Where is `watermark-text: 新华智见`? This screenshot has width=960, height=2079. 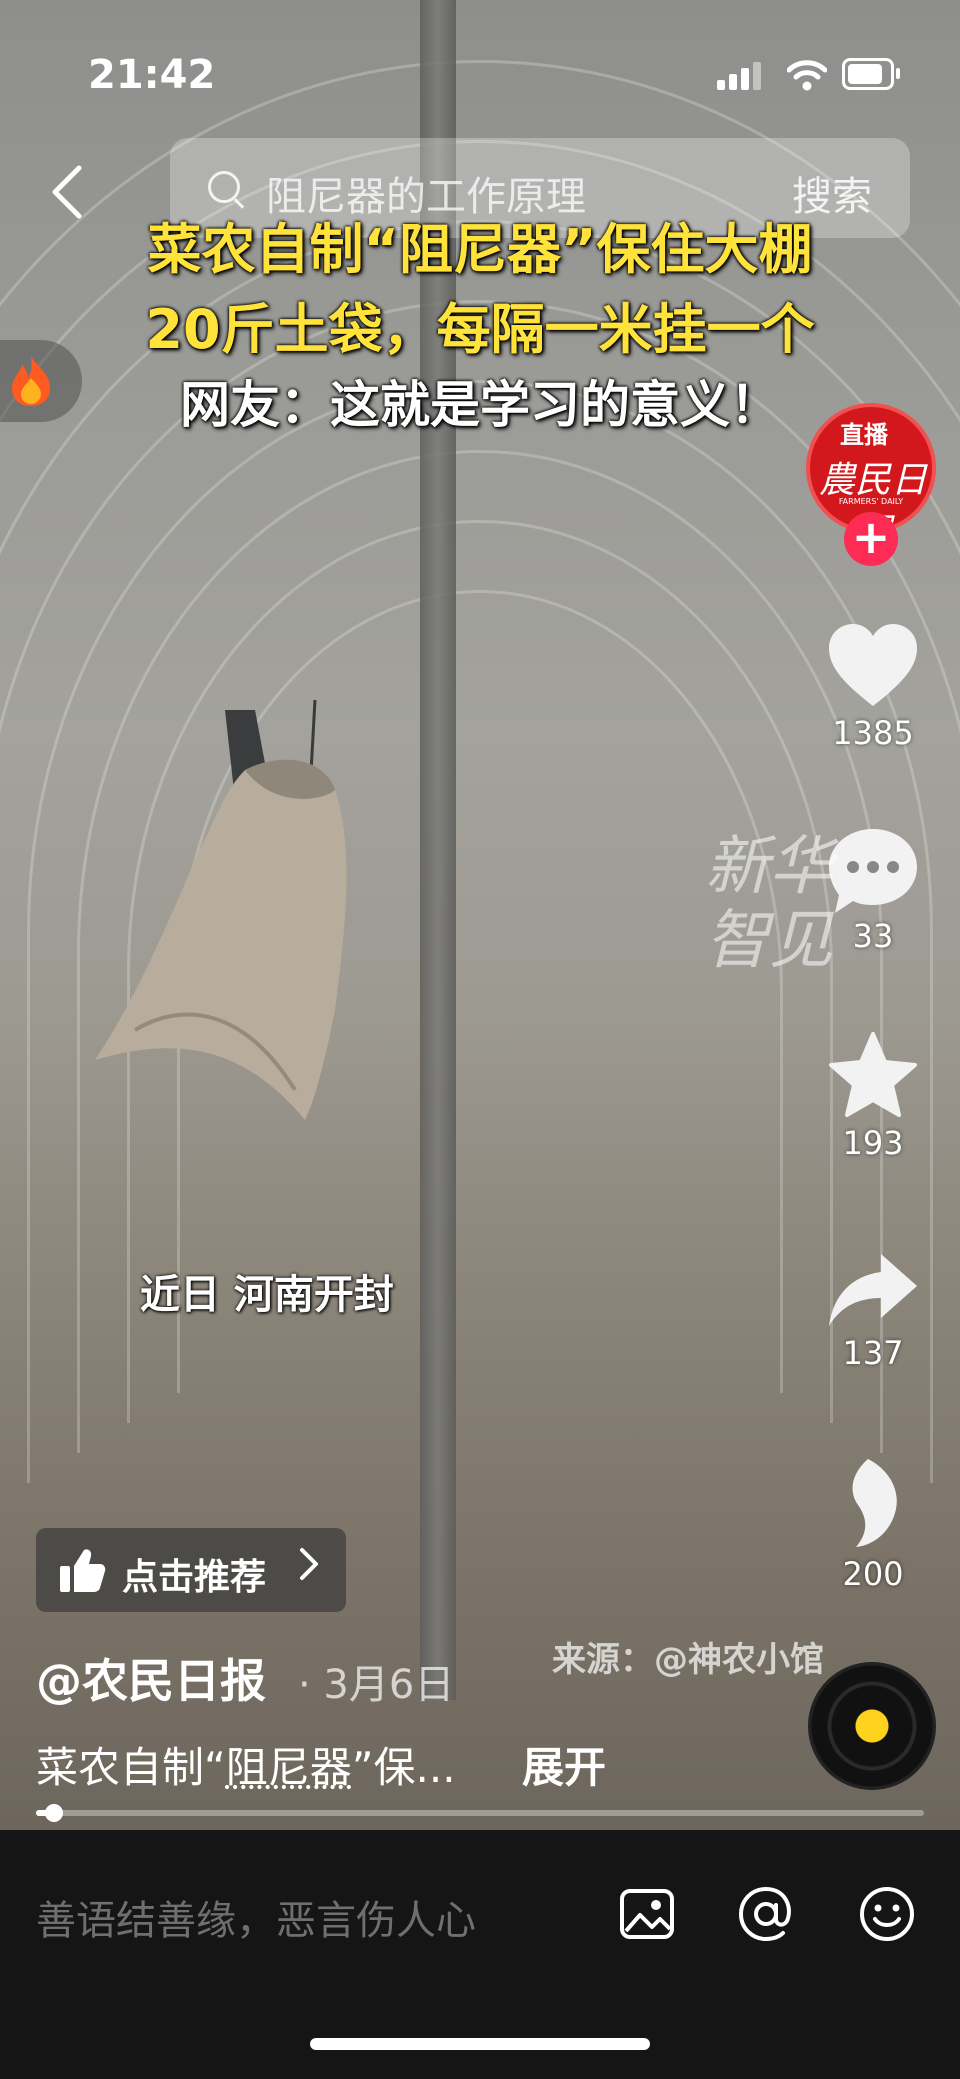
watermark-text: 新华智见 is located at coordinates (769, 904).